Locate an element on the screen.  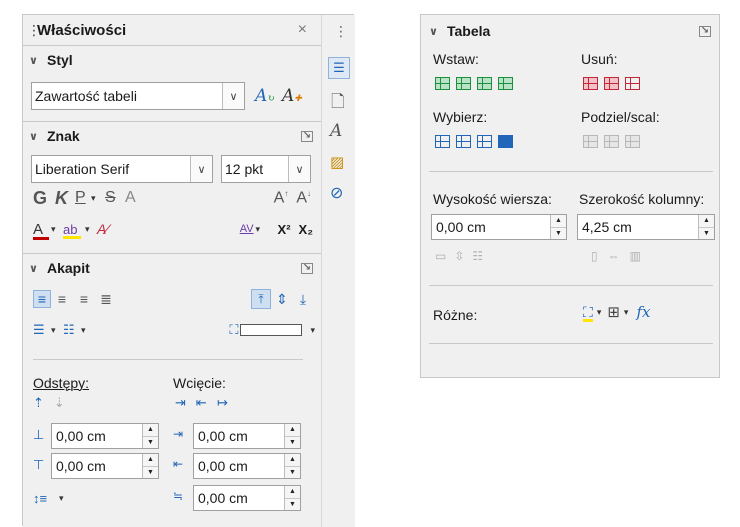
distribute-columns-icon: ▥ is located at coordinates (635, 256).